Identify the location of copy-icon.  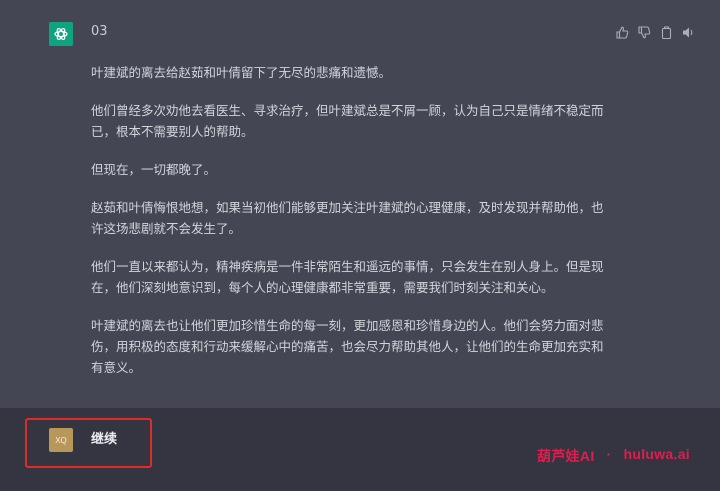
(666, 32).